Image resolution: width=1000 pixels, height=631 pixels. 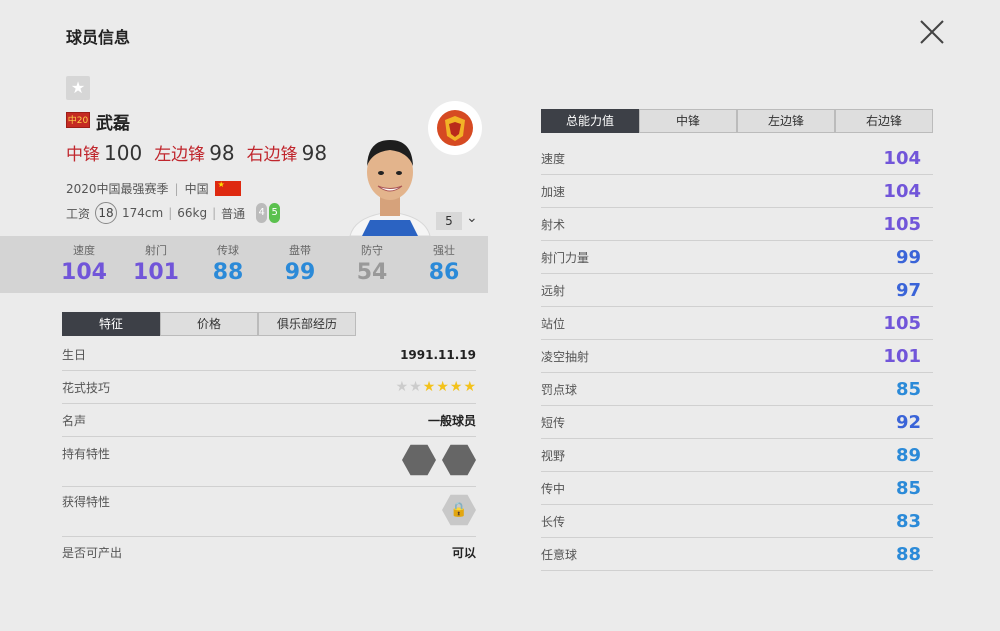 I want to click on chevron-down-icon: ⌄, so click(x=472, y=218).